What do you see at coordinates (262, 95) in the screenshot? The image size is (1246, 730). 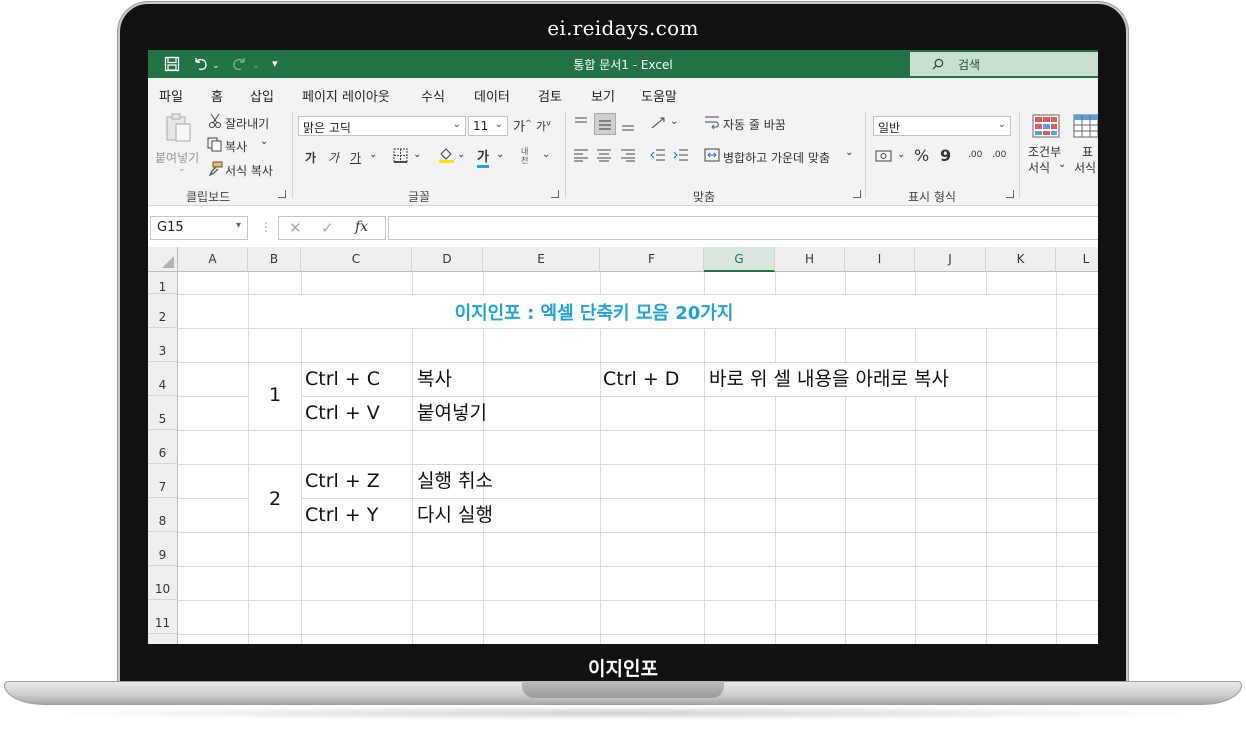 I see `tab-insert: 삽입` at bounding box center [262, 95].